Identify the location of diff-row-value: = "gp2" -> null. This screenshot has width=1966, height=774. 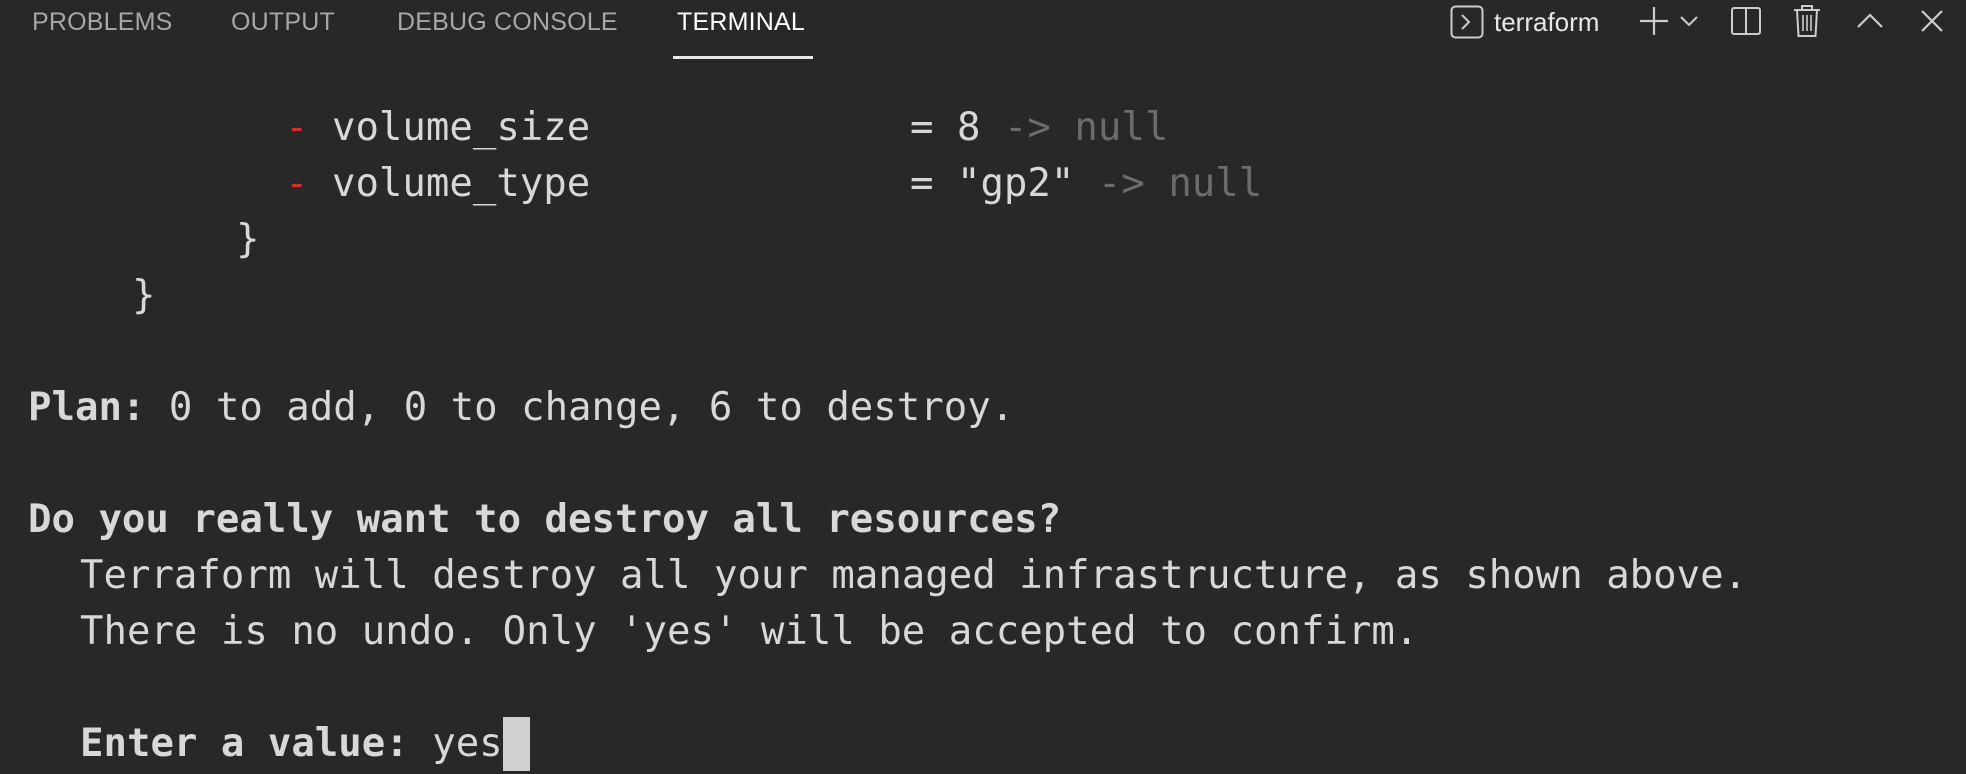
(1086, 184).